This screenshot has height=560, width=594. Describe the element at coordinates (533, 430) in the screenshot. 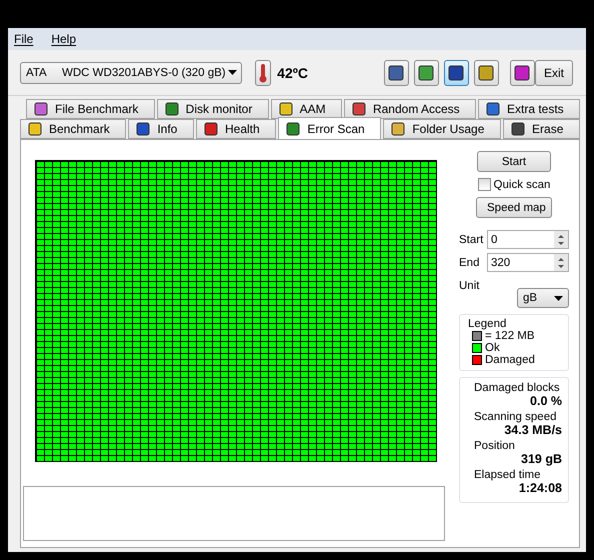

I see `stat-value: 34.3 MB/s` at that location.